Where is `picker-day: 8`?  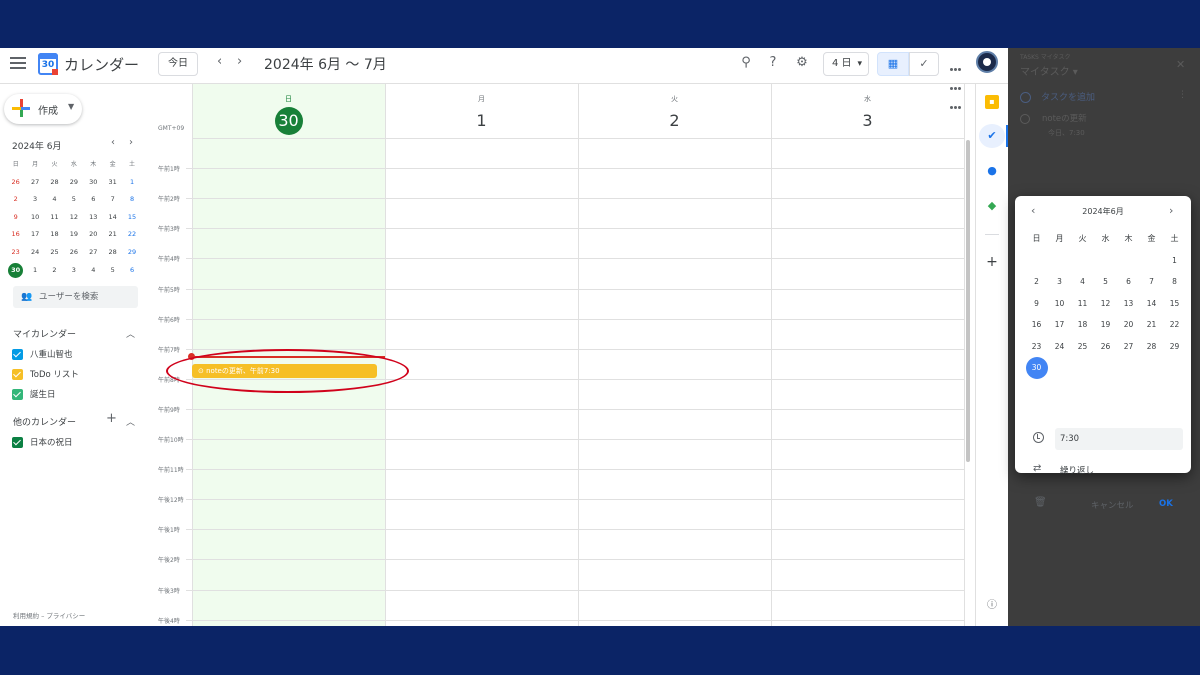 picker-day: 8 is located at coordinates (1174, 282).